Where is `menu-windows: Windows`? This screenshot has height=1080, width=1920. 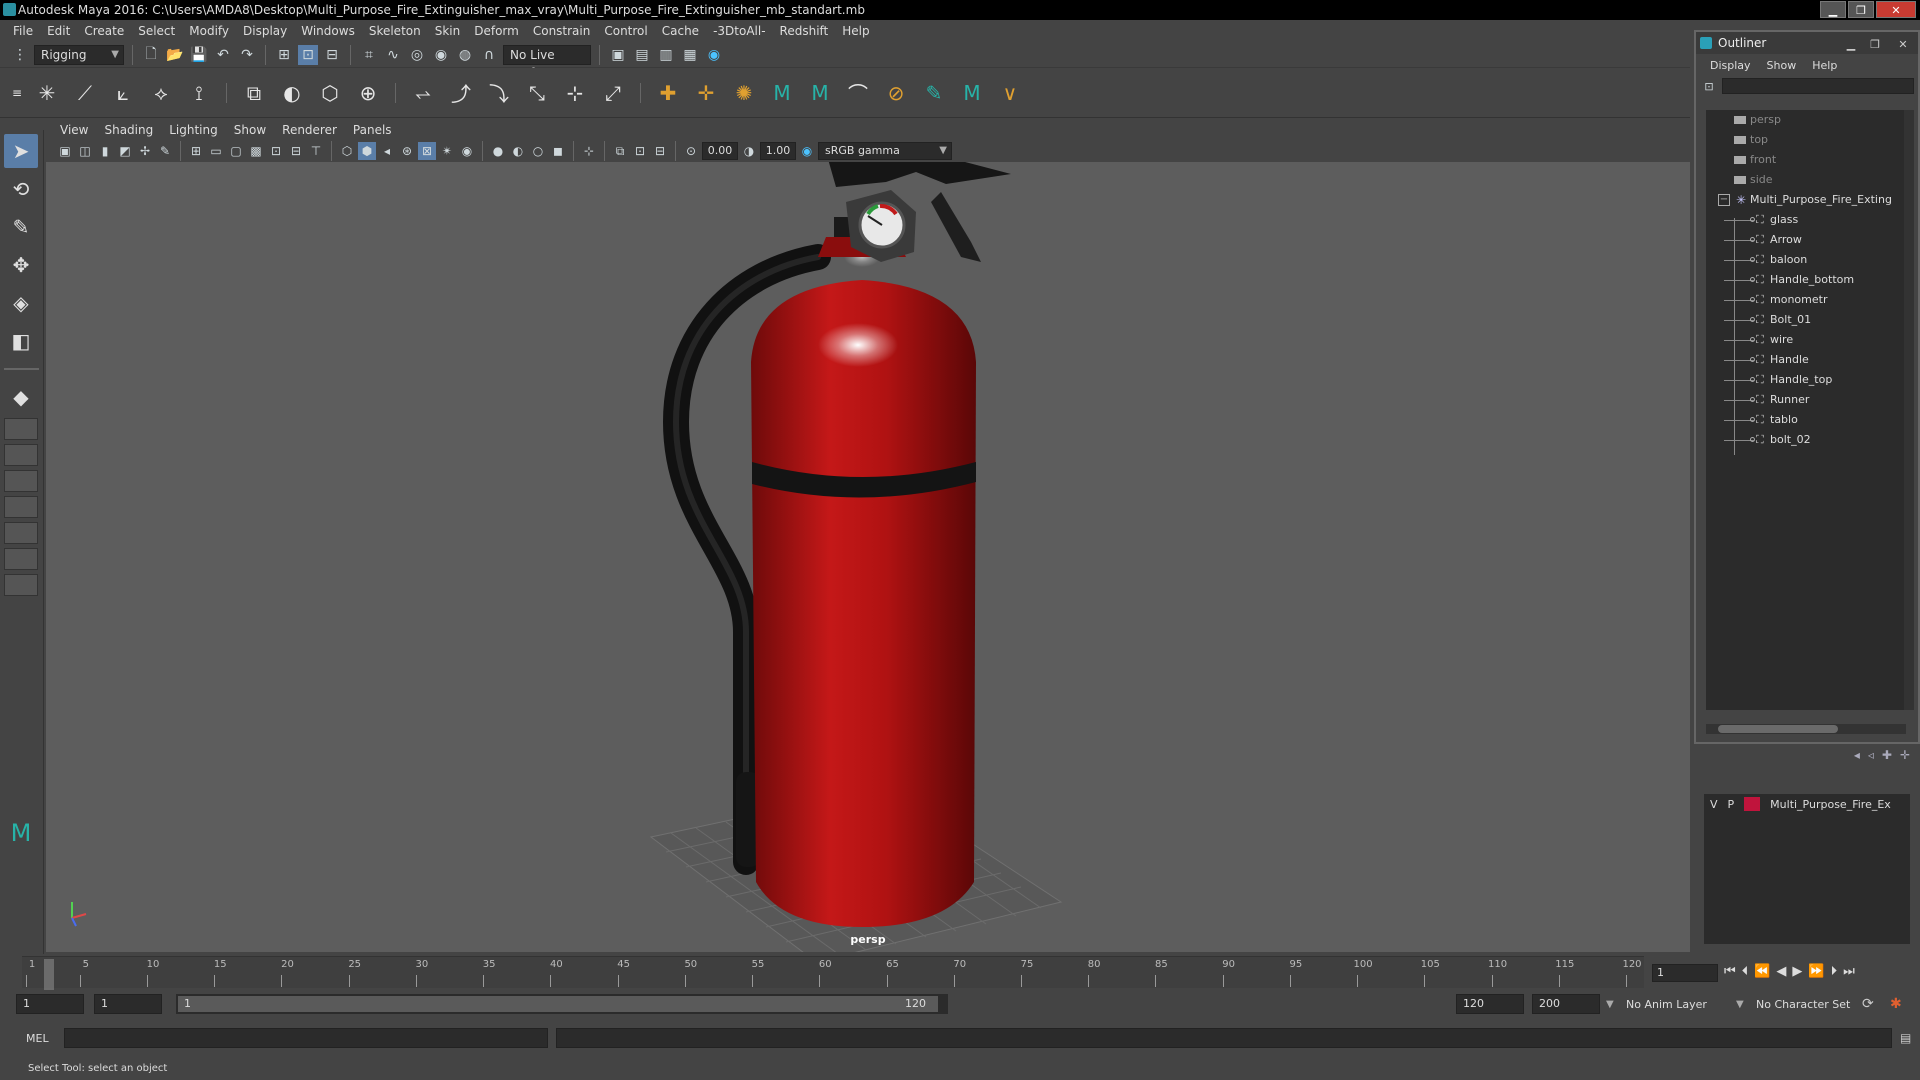
menu-windows: Windows is located at coordinates (328, 31).